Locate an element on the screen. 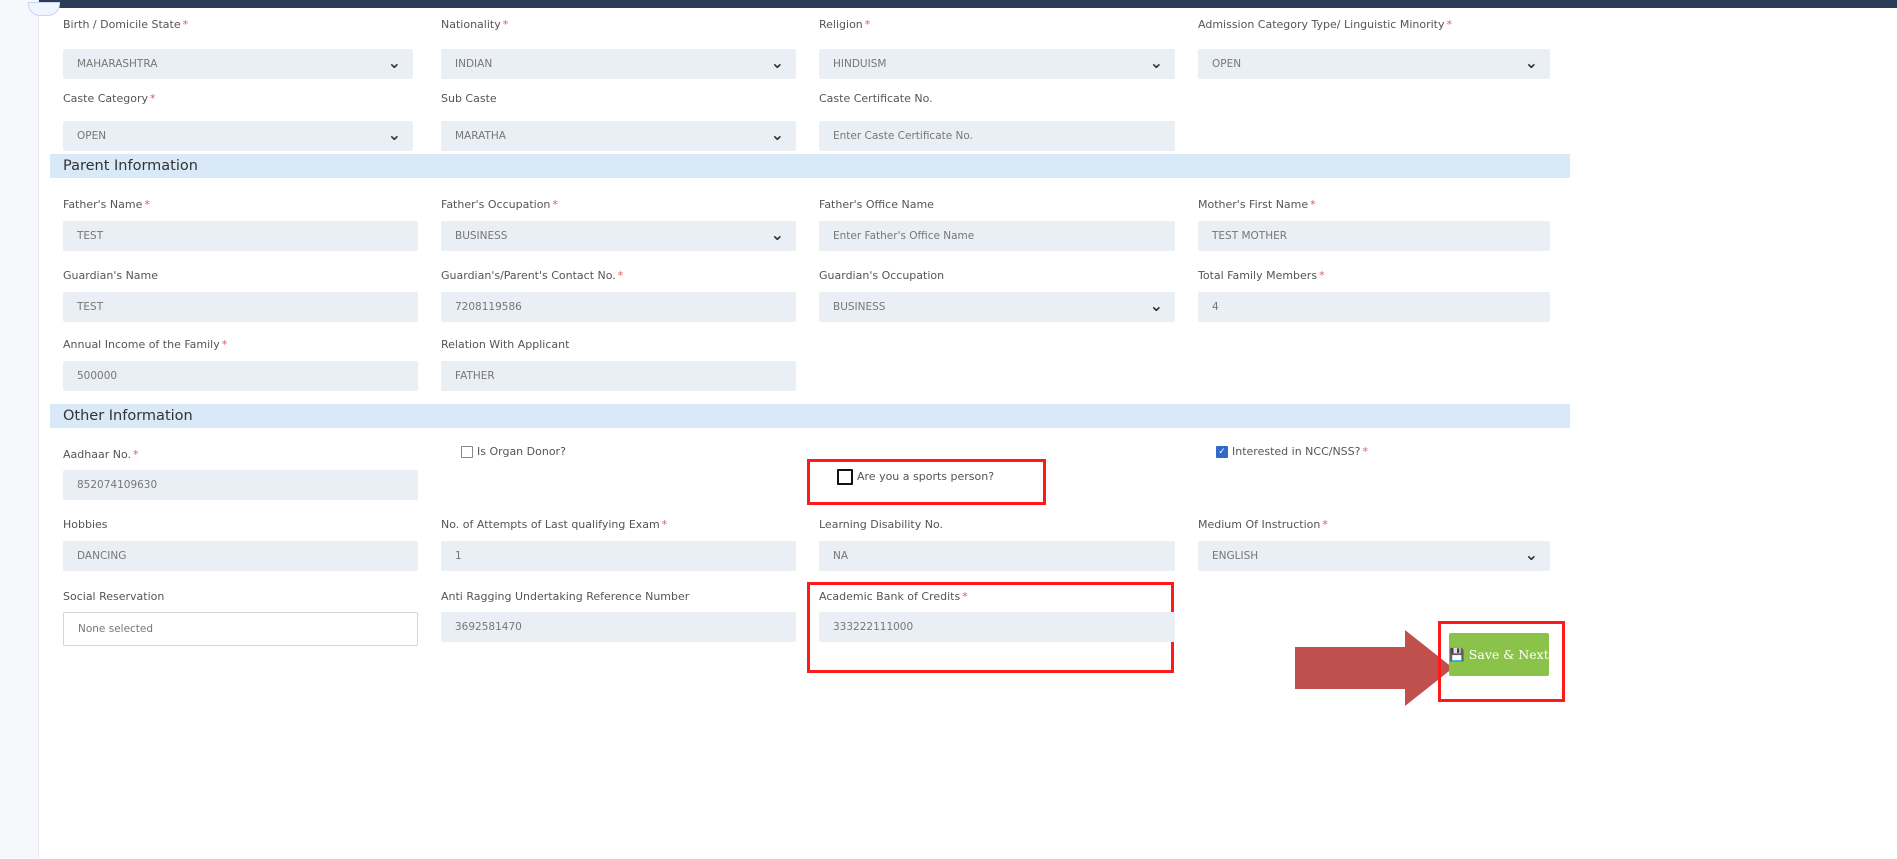 This screenshot has width=1897, height=859. family-members-input: 4 is located at coordinates (1374, 307).